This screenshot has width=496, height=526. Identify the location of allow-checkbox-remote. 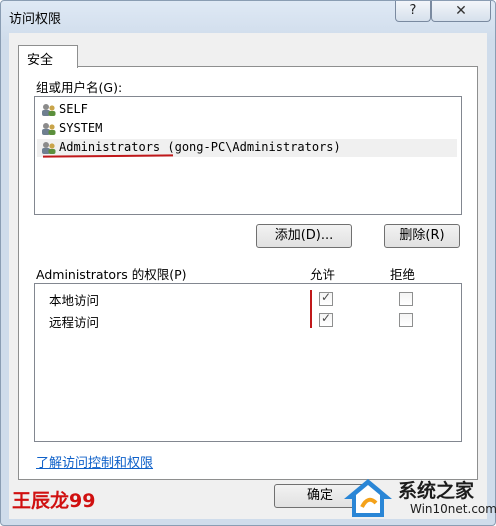
(326, 319).